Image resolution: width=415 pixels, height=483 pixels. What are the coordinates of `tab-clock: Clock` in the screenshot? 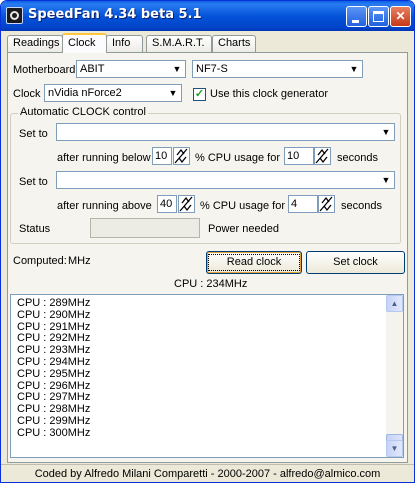 It's located at (84, 43).